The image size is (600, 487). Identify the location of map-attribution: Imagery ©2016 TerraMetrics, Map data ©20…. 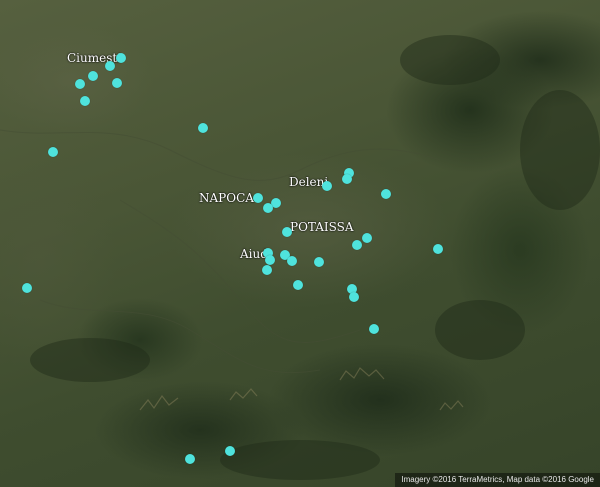
(497, 480).